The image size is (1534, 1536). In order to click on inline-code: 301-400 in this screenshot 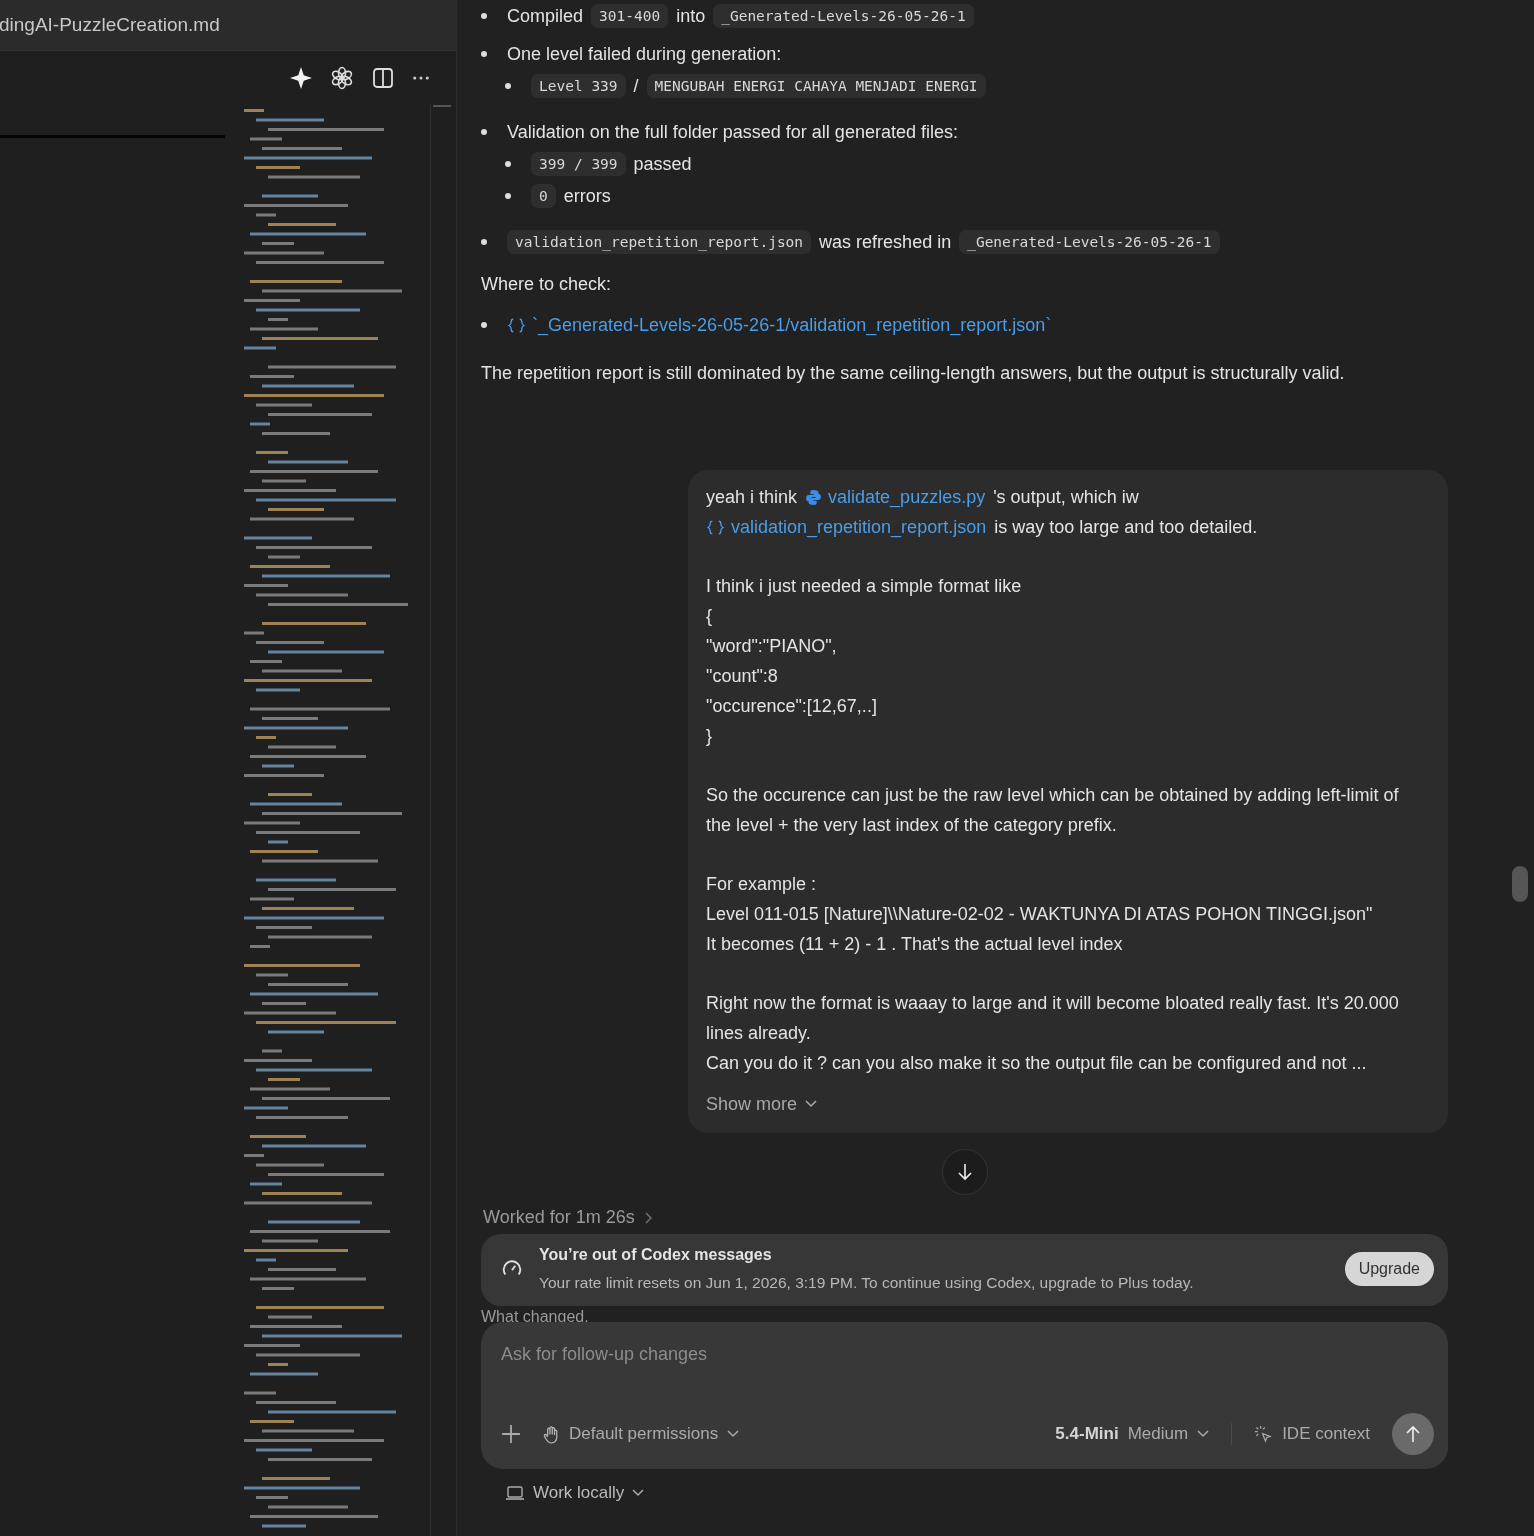, I will do `click(630, 16)`.